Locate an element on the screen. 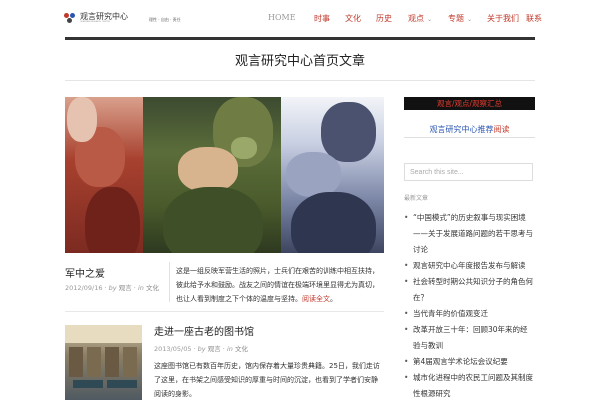 The height and width of the screenshot is (402, 600). post-date: 2012/09/16 is located at coordinates (84, 288).